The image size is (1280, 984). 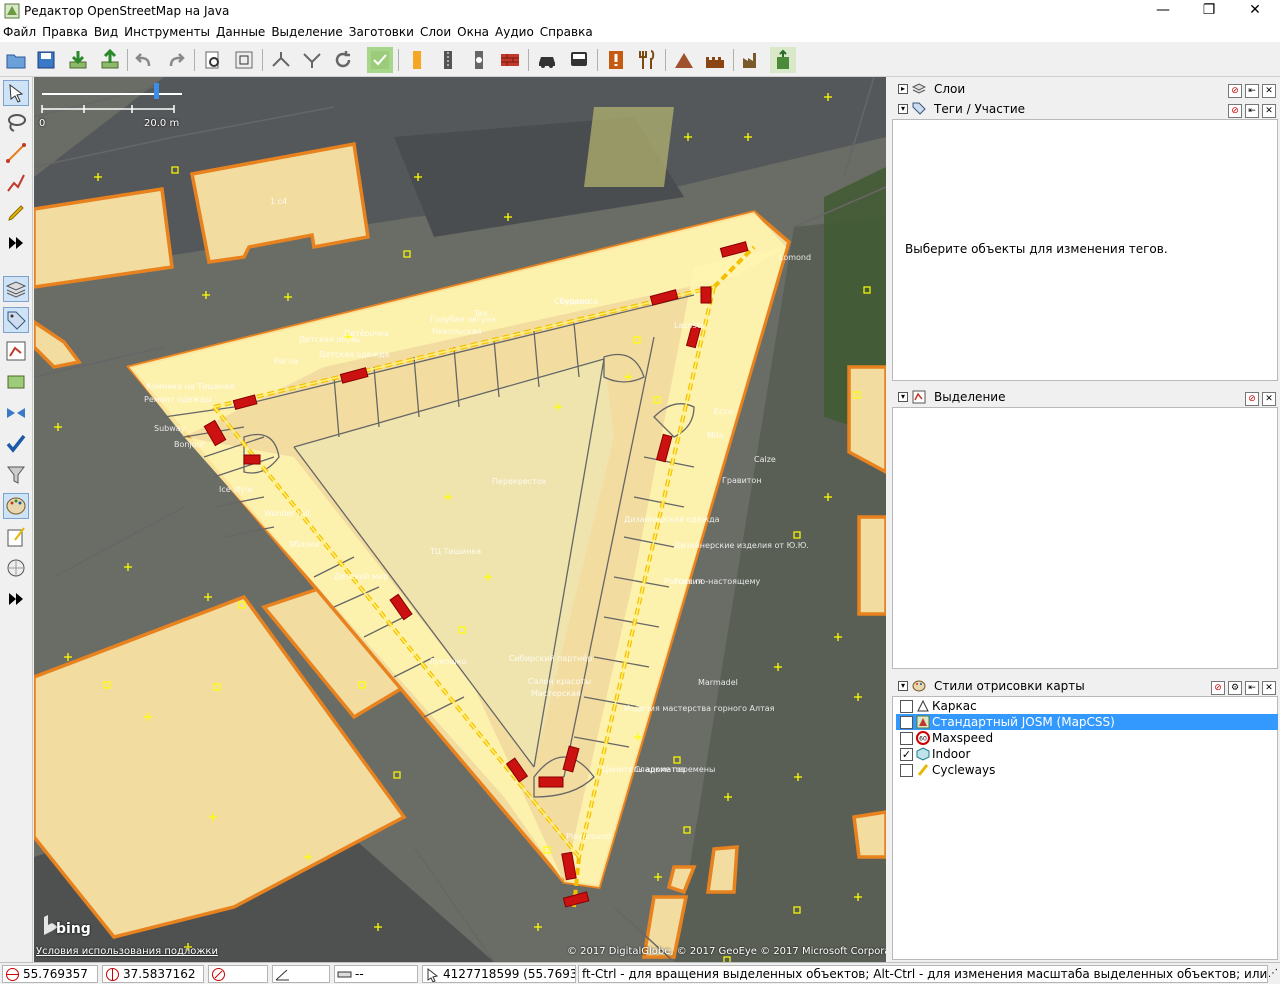 I want to click on preset-railway-button, so click(x=479, y=60).